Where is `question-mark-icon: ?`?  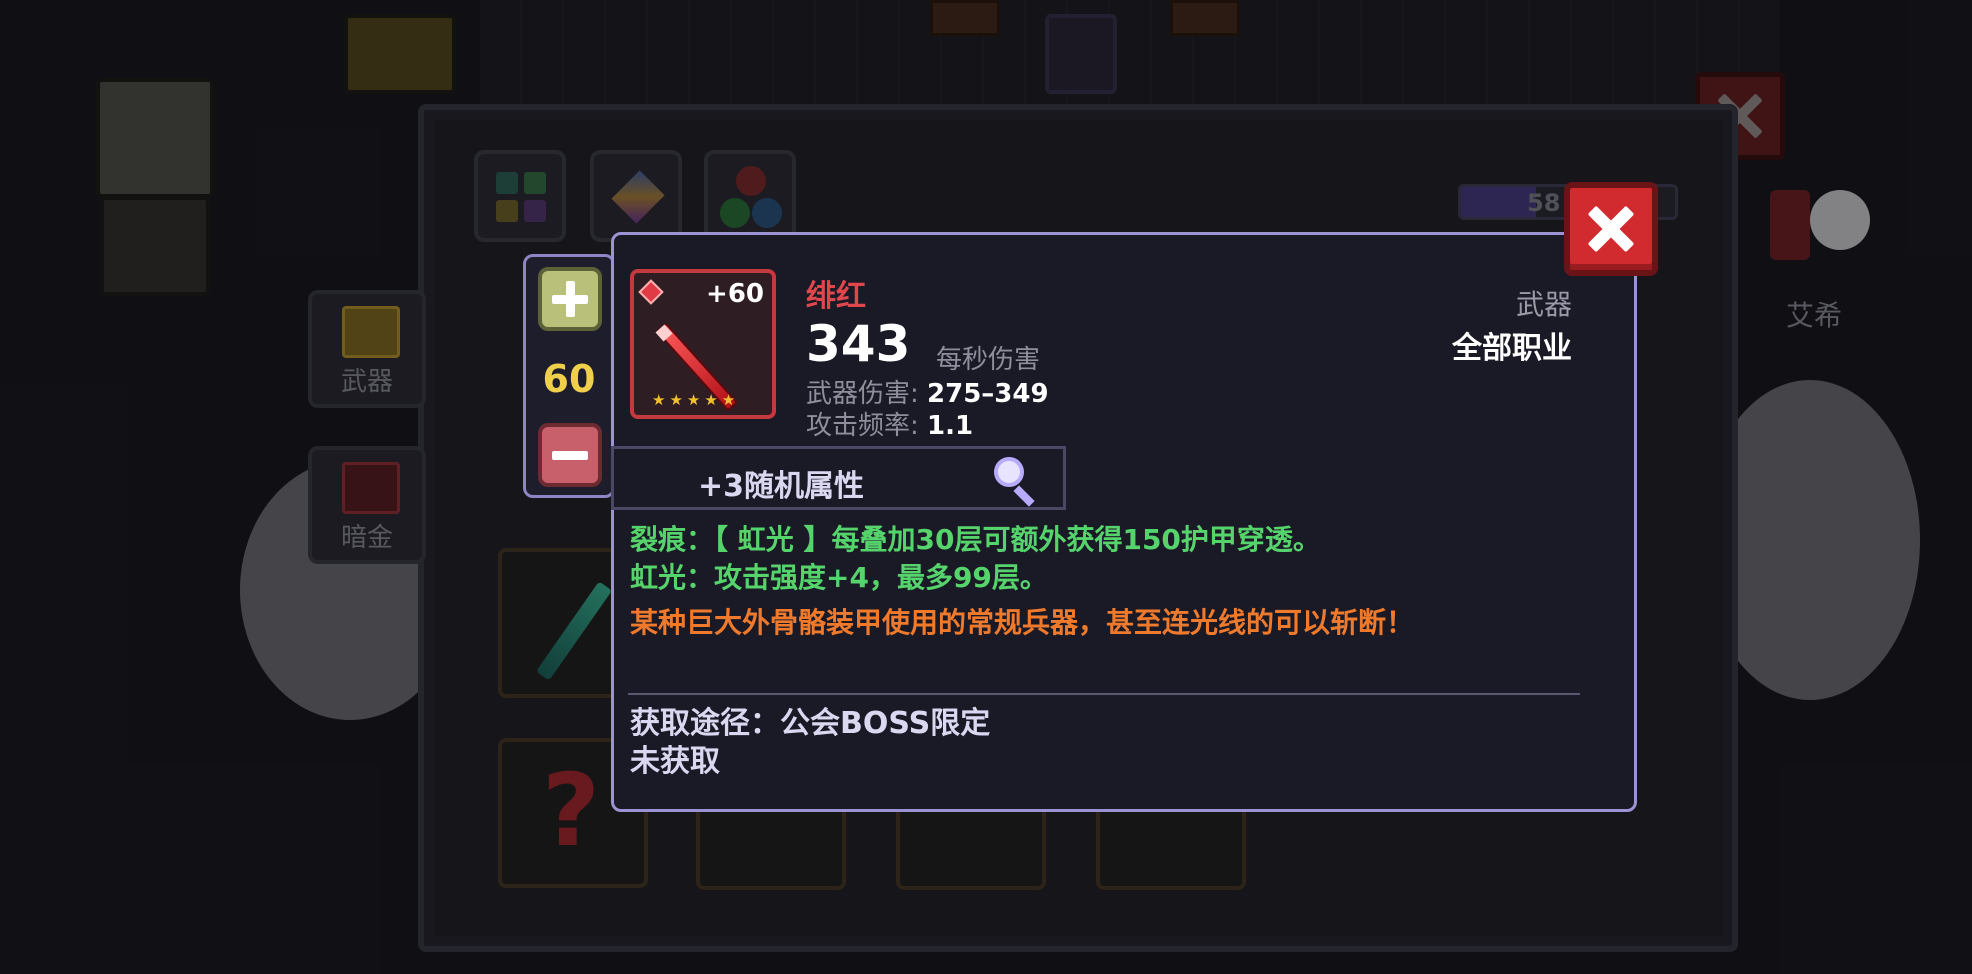
question-mark-icon: ? is located at coordinates (571, 810).